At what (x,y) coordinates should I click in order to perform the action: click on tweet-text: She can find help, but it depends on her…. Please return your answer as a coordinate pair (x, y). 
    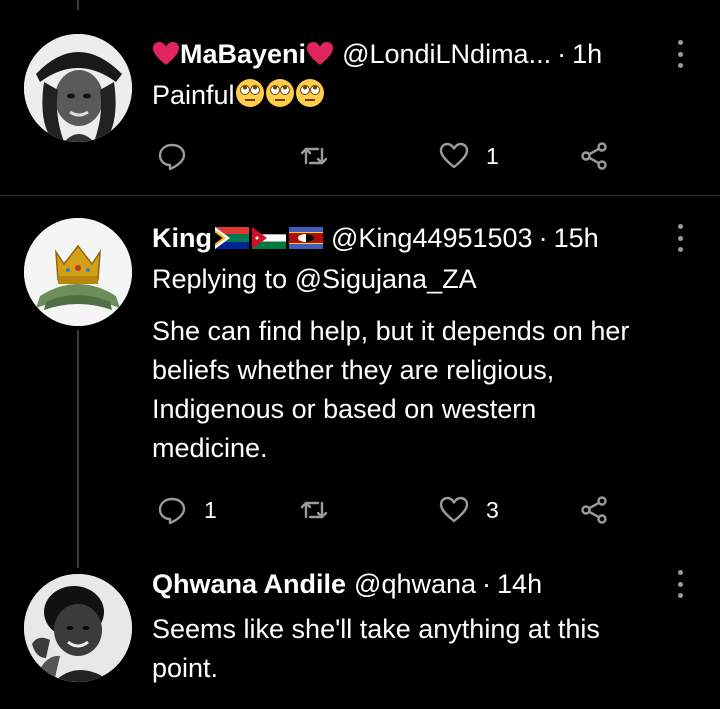
    Looking at the image, I should click on (390, 390).